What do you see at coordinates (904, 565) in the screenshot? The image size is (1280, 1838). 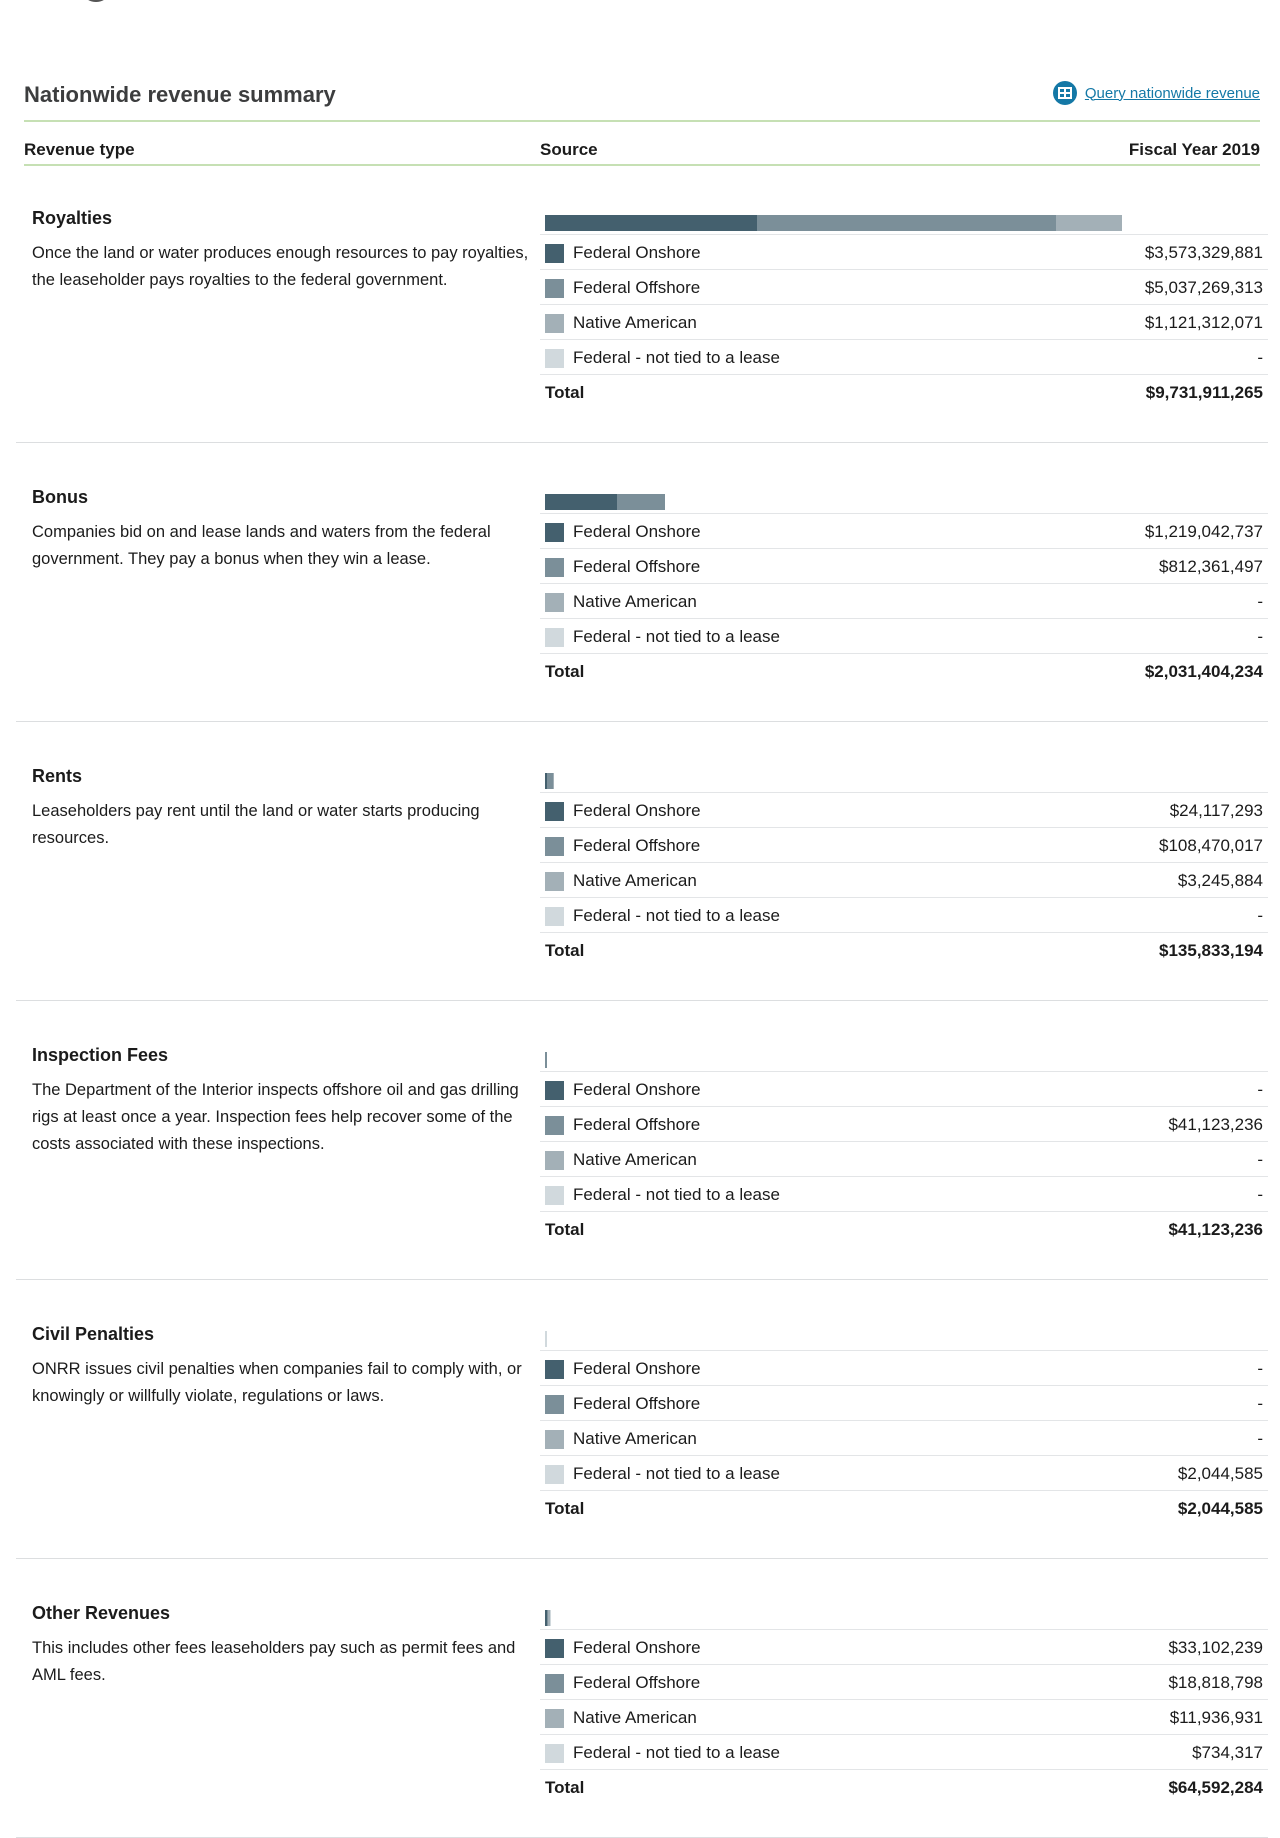 I see `source-row: Federal Offshore $812,361,497` at bounding box center [904, 565].